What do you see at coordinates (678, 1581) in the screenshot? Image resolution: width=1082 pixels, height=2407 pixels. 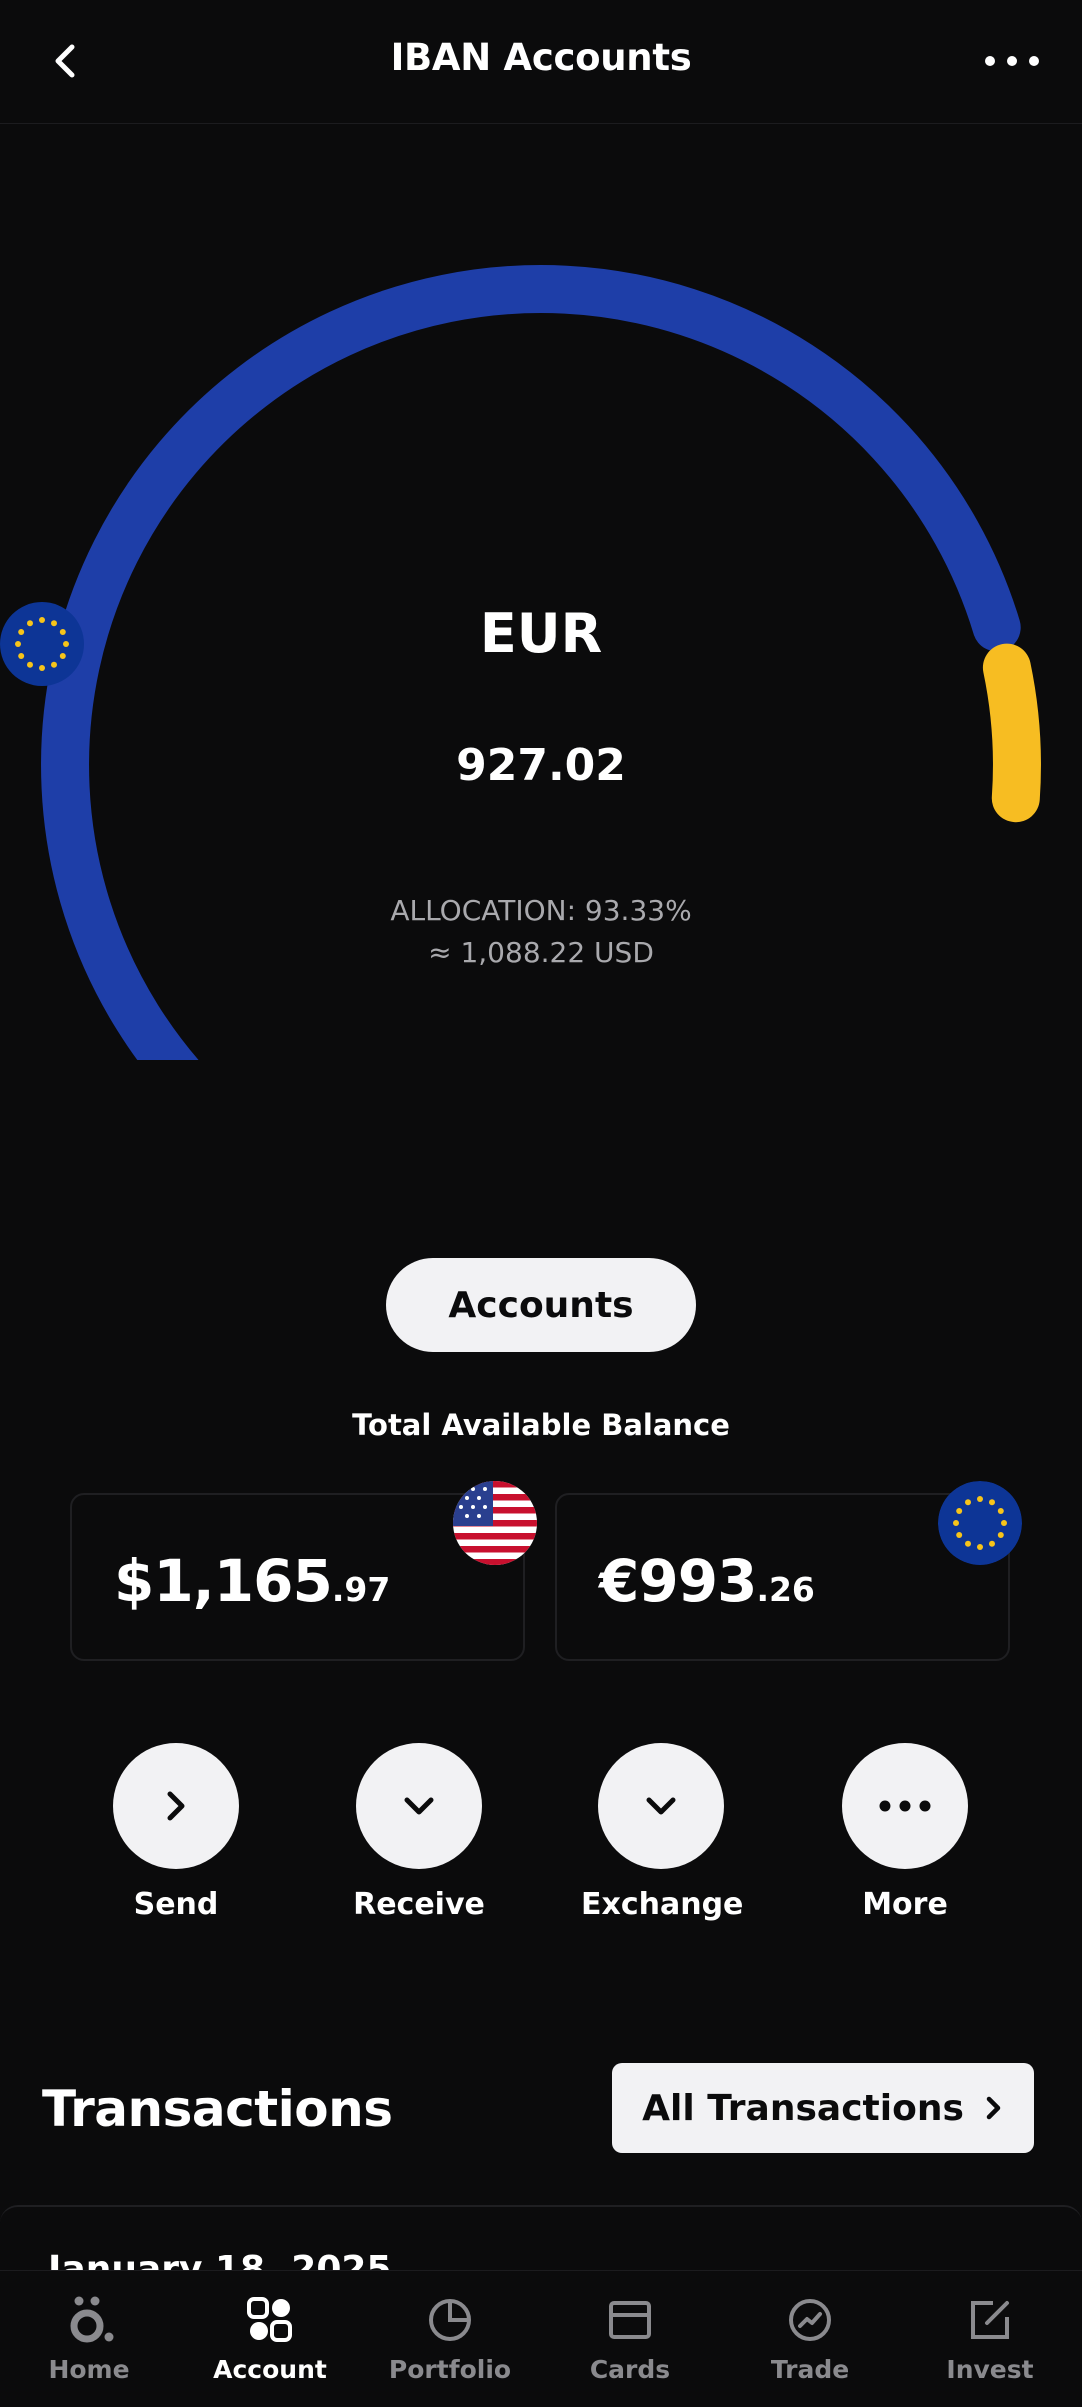 I see `balance-major: €993` at bounding box center [678, 1581].